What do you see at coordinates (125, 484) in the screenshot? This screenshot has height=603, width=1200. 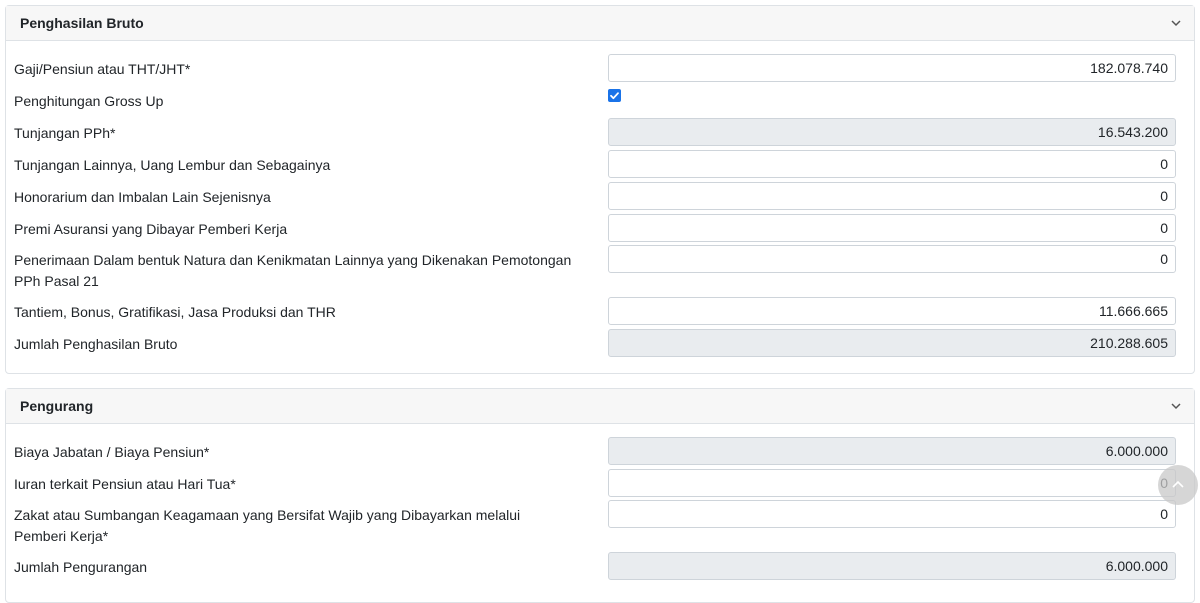 I see `label-iuran-pensiun: Iuran terkait Pensiun atau Hari Tua*` at bounding box center [125, 484].